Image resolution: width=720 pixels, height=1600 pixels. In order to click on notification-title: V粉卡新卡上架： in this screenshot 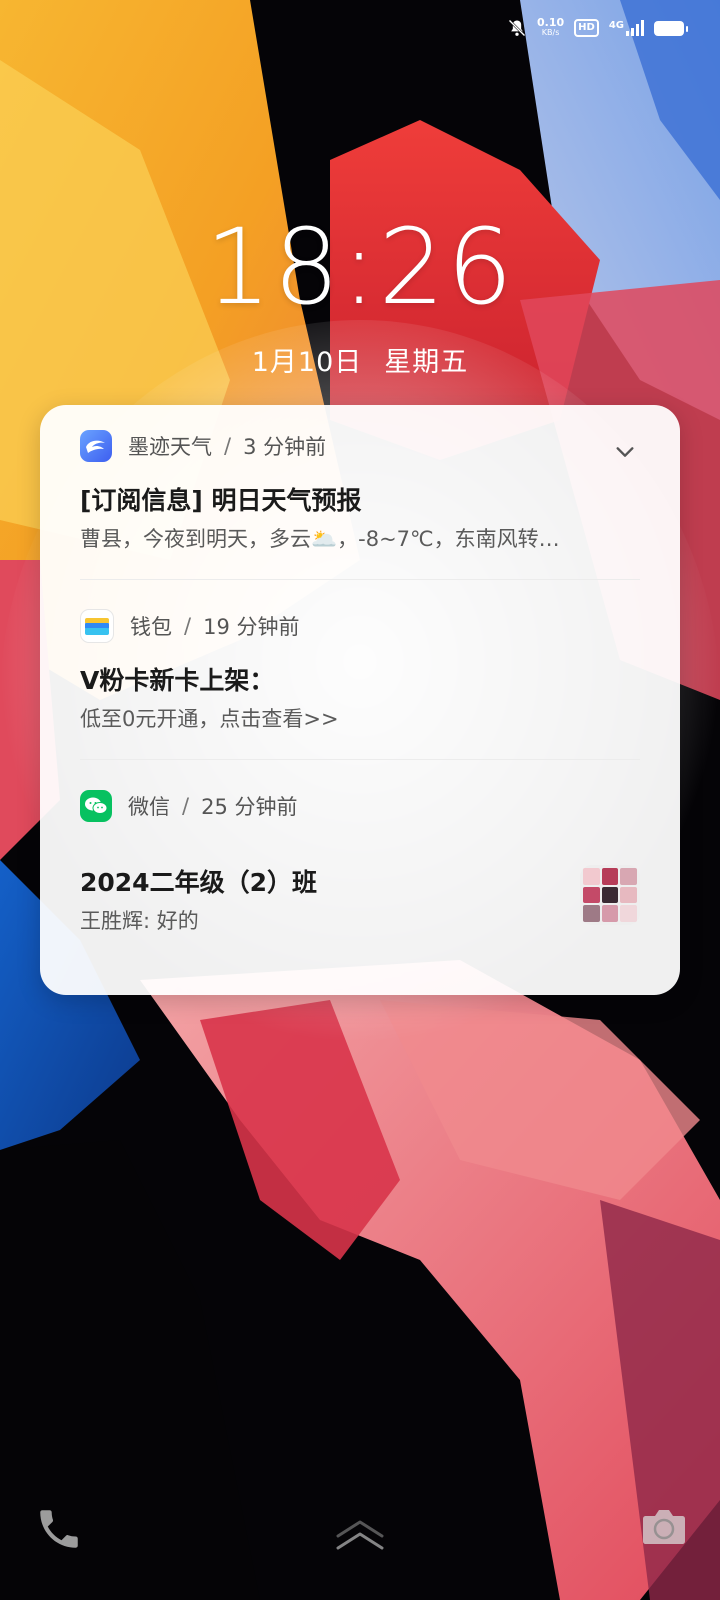, I will do `click(177, 680)`.